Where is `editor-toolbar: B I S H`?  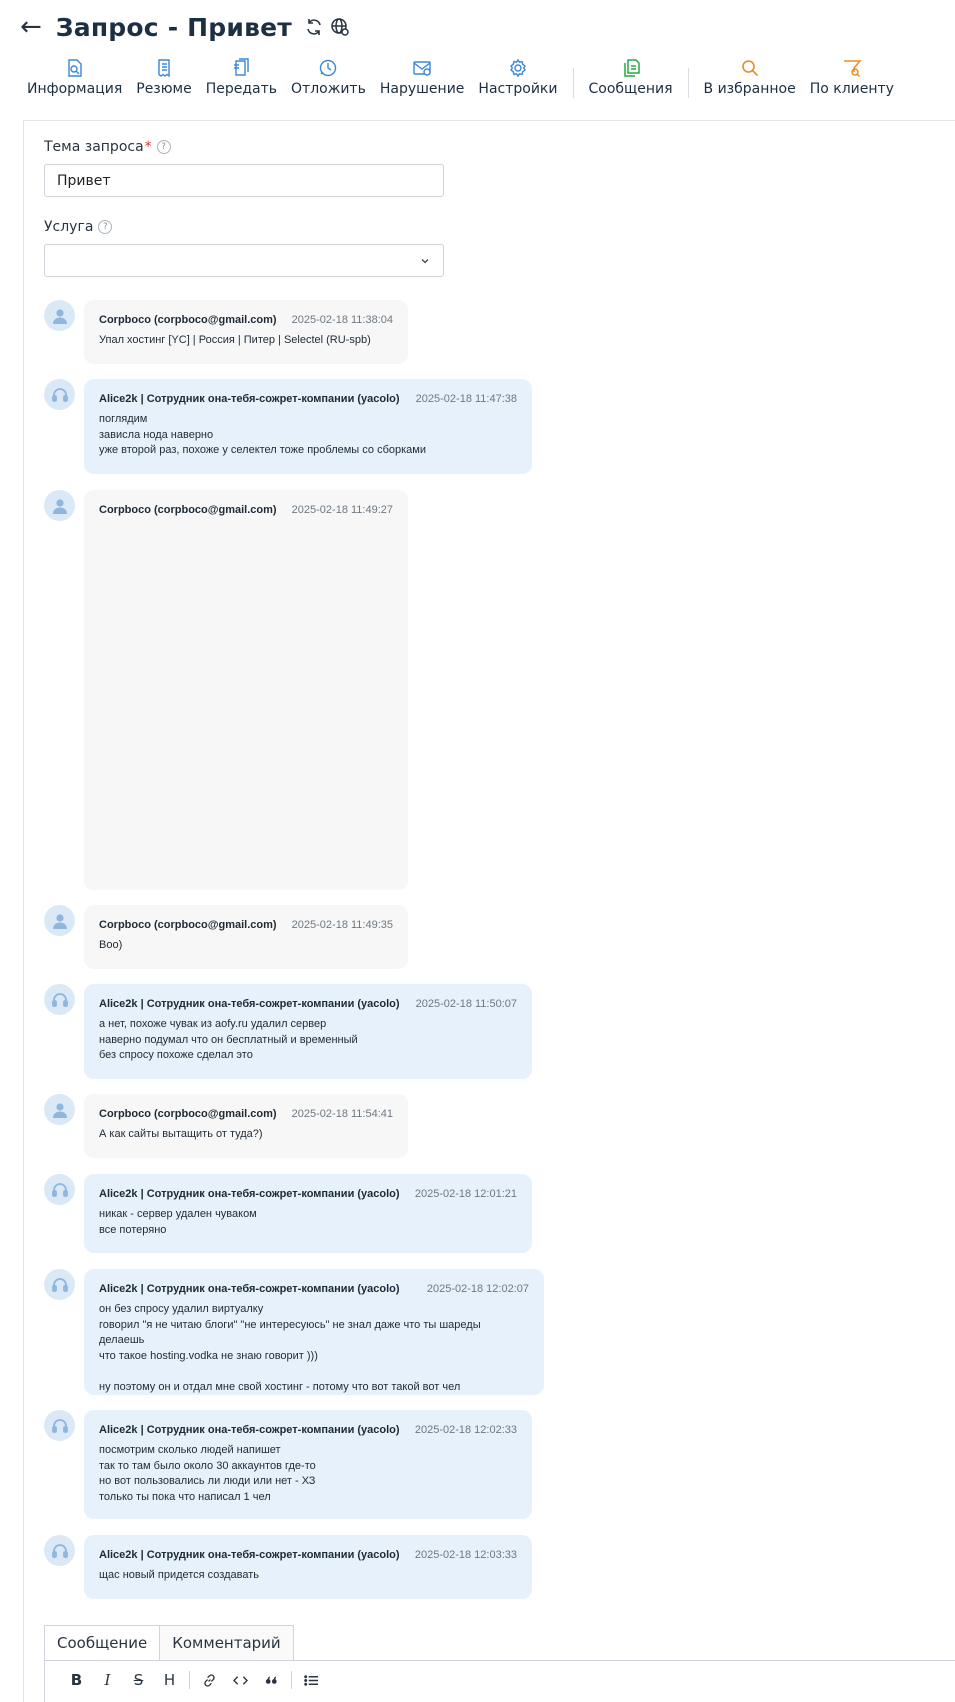 editor-toolbar: B I S H is located at coordinates (500, 1680).